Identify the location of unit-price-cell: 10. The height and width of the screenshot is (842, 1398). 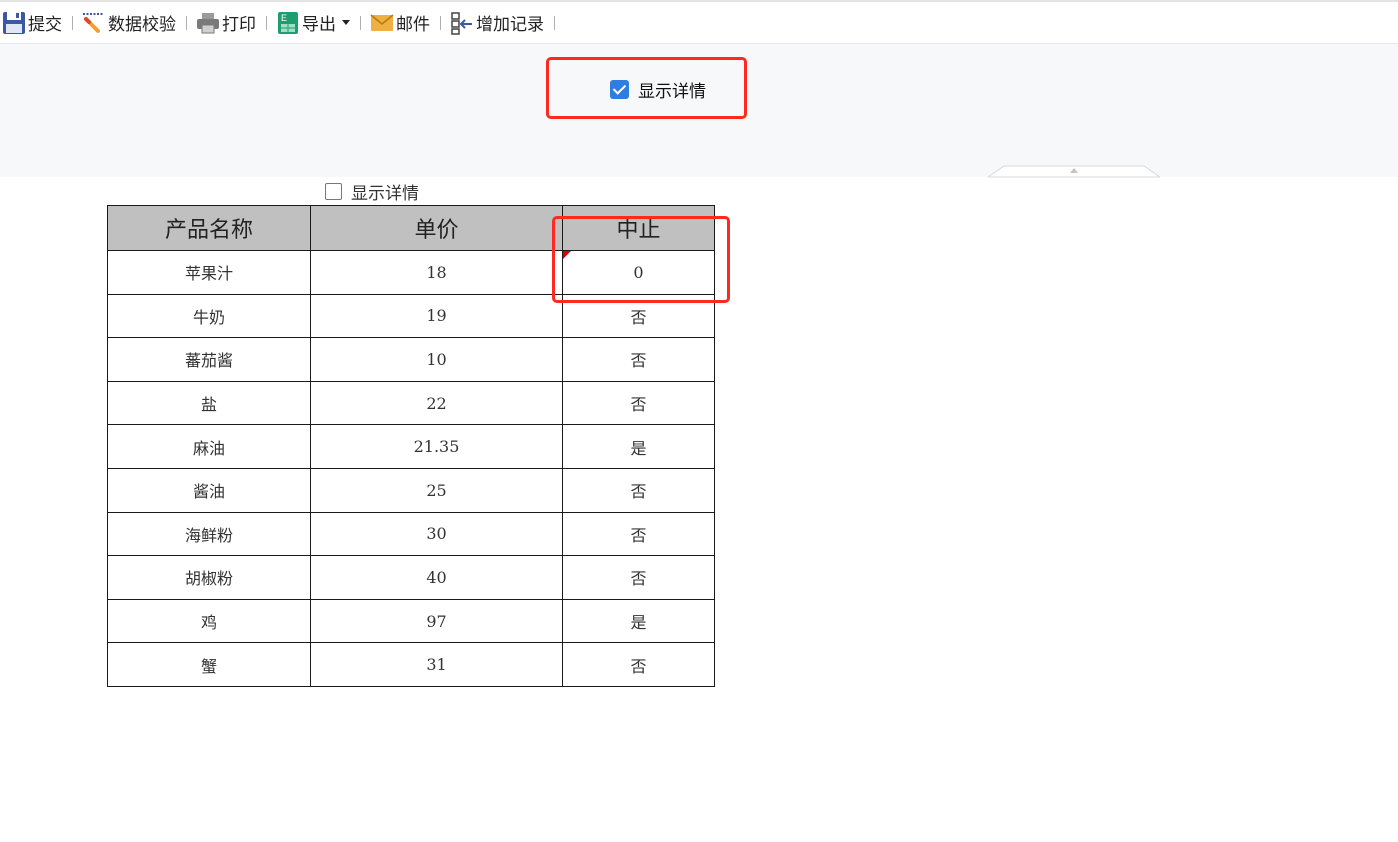
(436, 359).